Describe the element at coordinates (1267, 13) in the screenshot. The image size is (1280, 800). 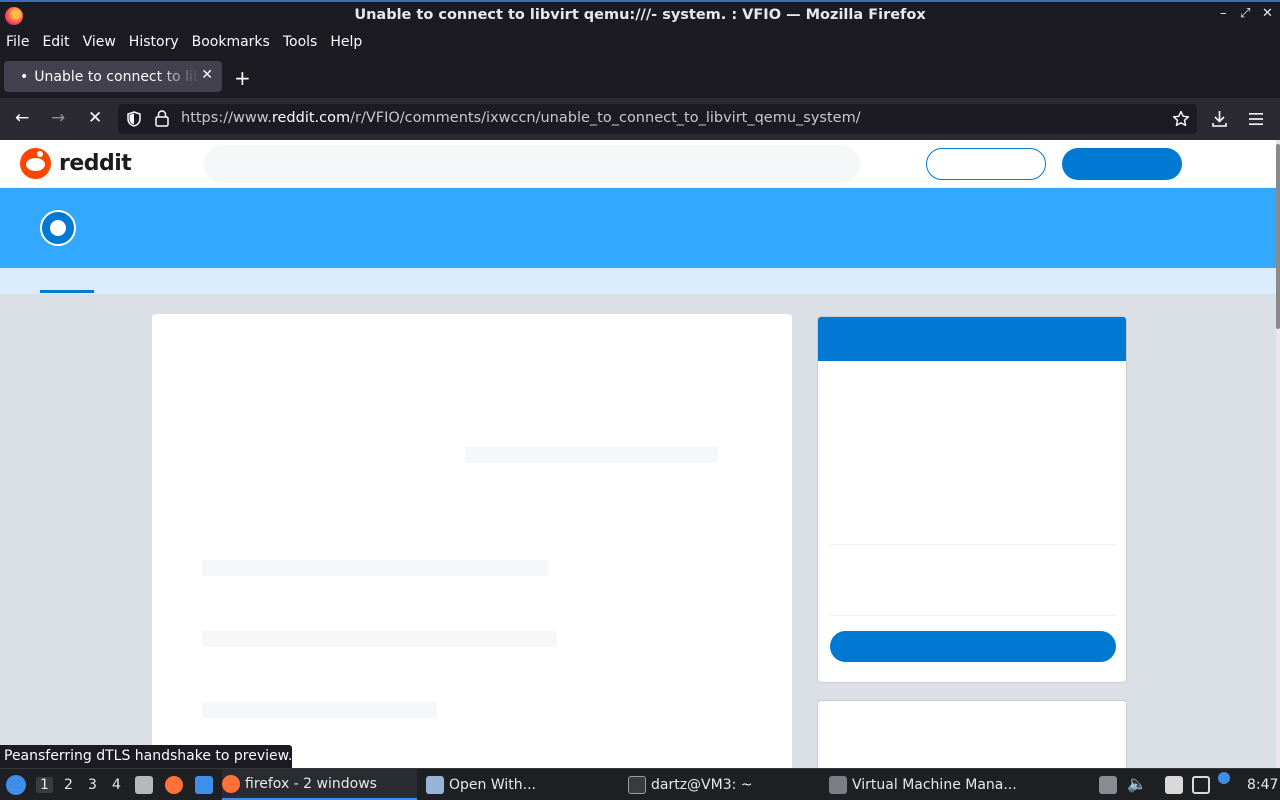
I see `close-window-button: ✕` at that location.